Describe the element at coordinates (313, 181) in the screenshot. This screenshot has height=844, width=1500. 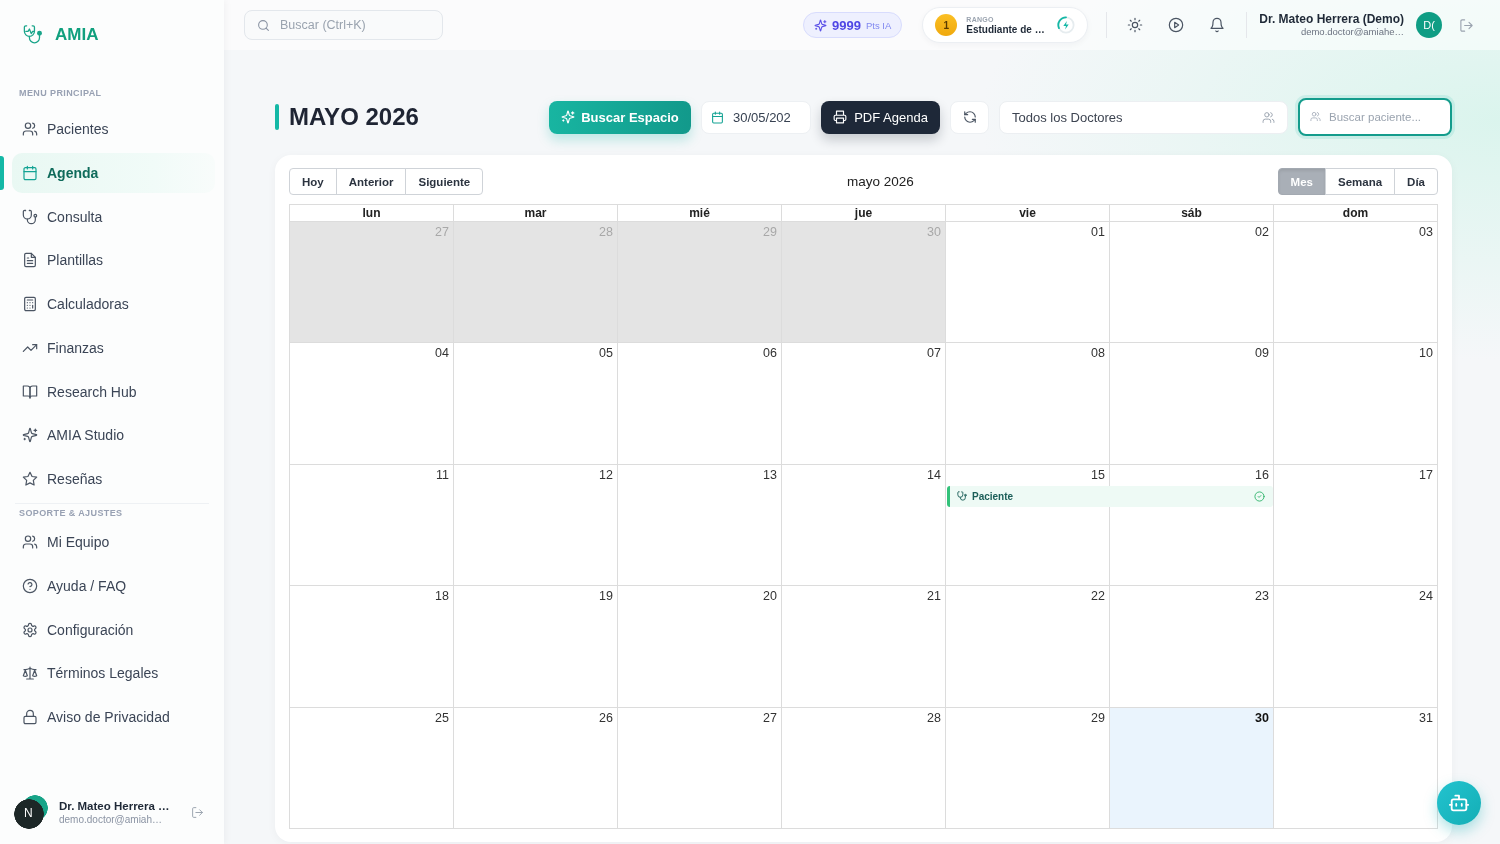
I see `today-button: Hoy` at that location.